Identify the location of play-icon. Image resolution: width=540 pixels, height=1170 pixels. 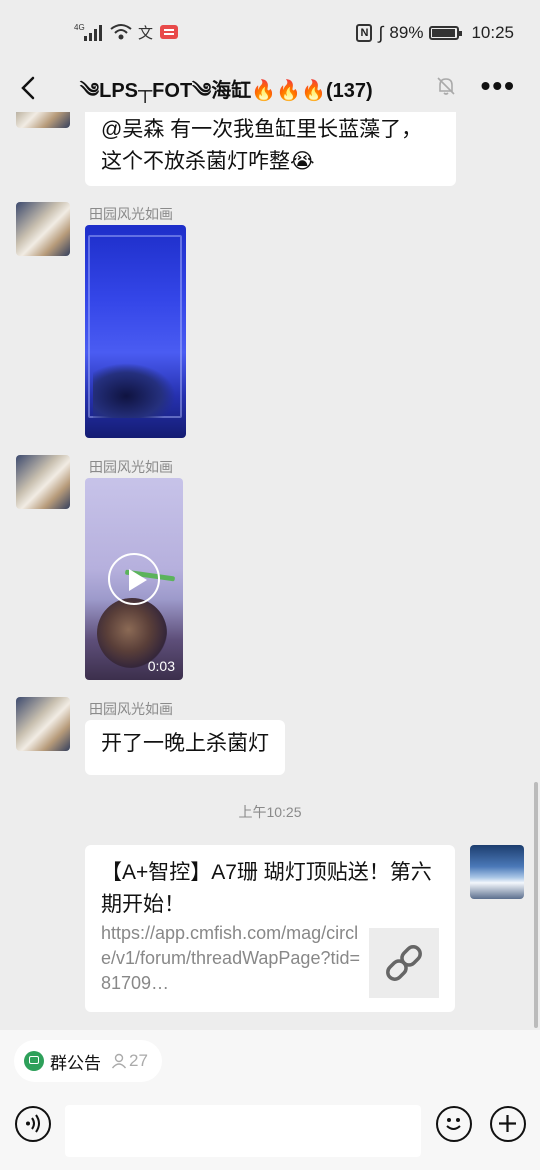
(134, 579).